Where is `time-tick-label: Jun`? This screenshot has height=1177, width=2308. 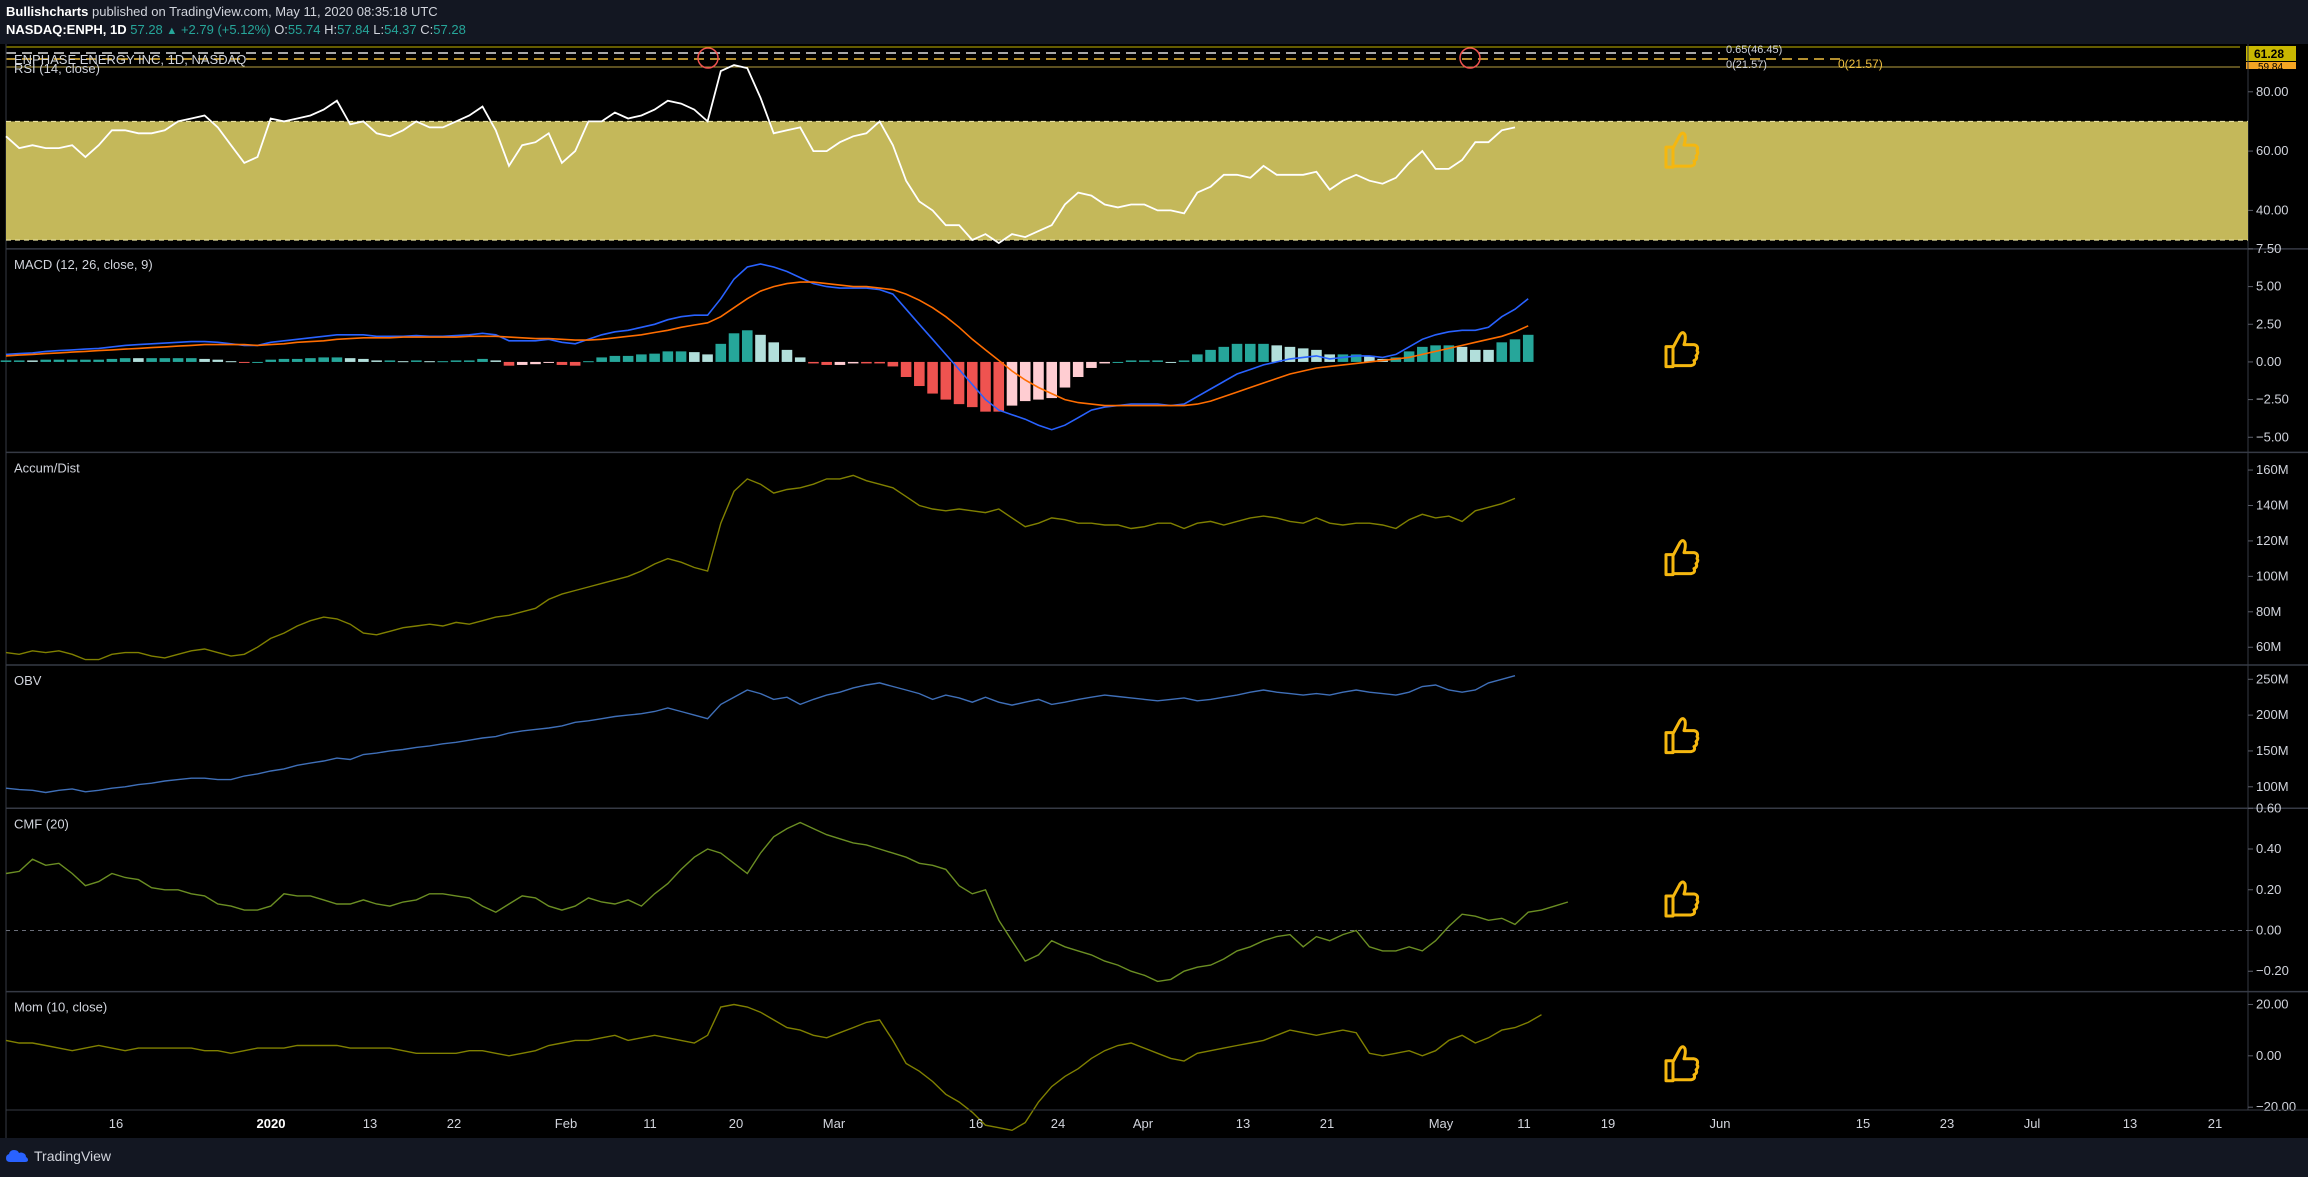 time-tick-label: Jun is located at coordinates (1720, 1123).